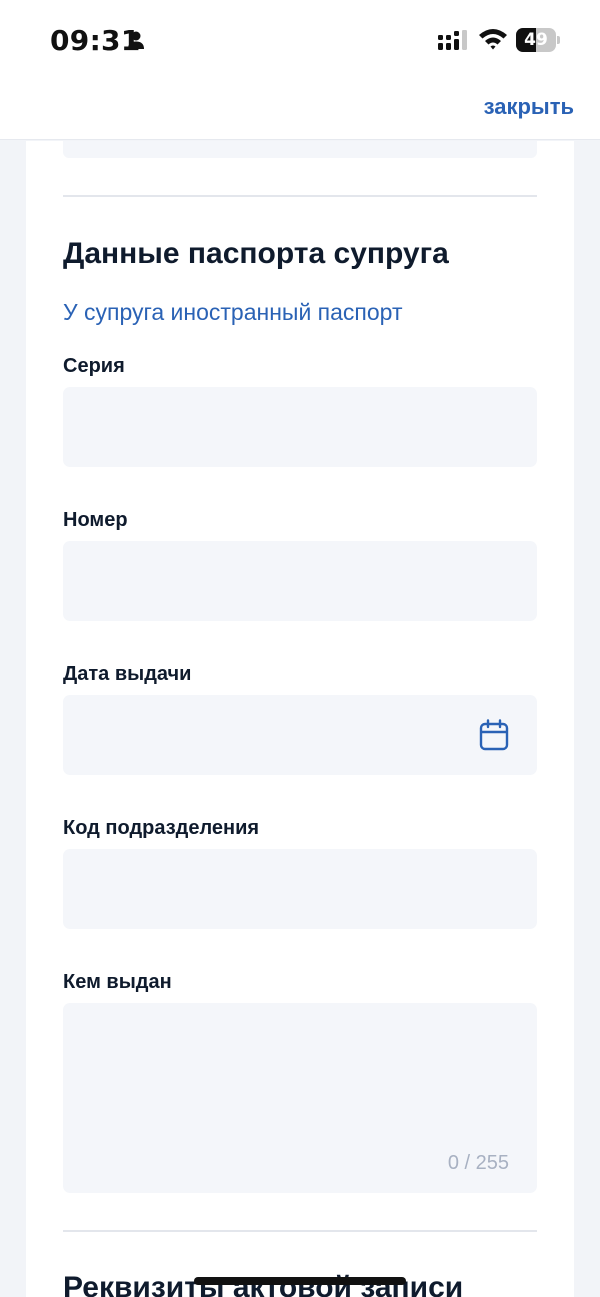  I want to click on section-divider-top, so click(300, 196).